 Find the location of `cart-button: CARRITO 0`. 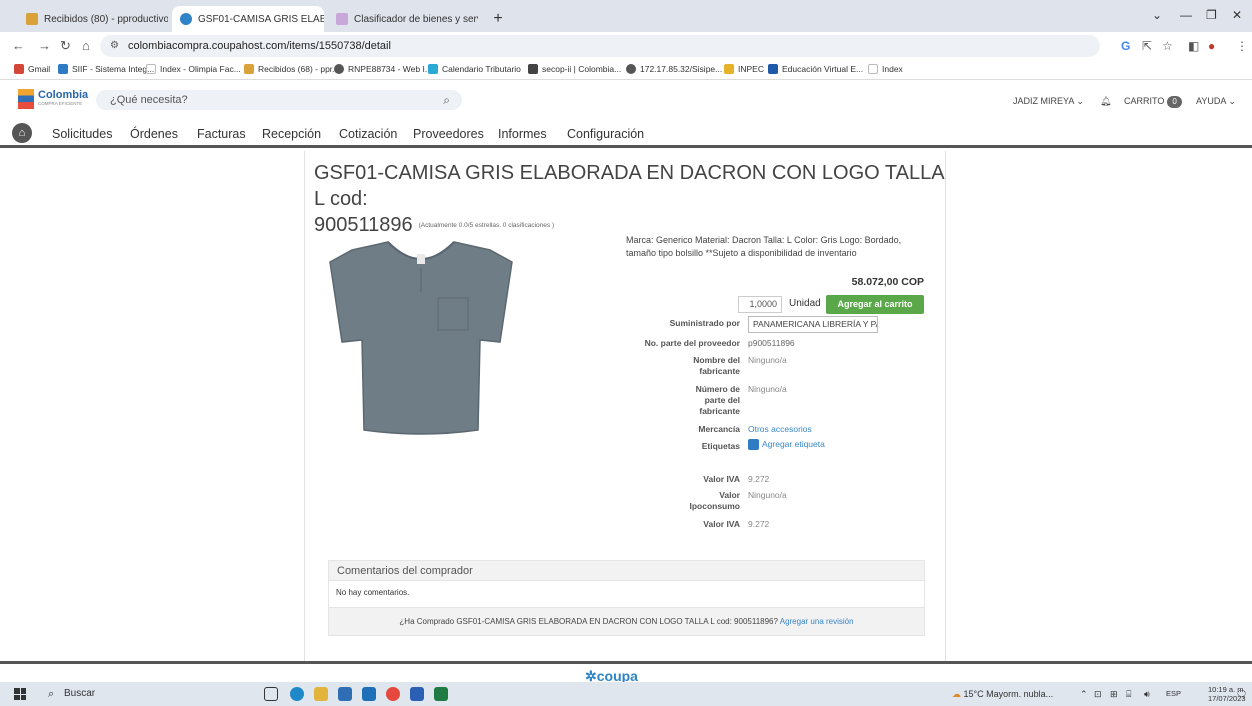

cart-button: CARRITO 0 is located at coordinates (1153, 102).